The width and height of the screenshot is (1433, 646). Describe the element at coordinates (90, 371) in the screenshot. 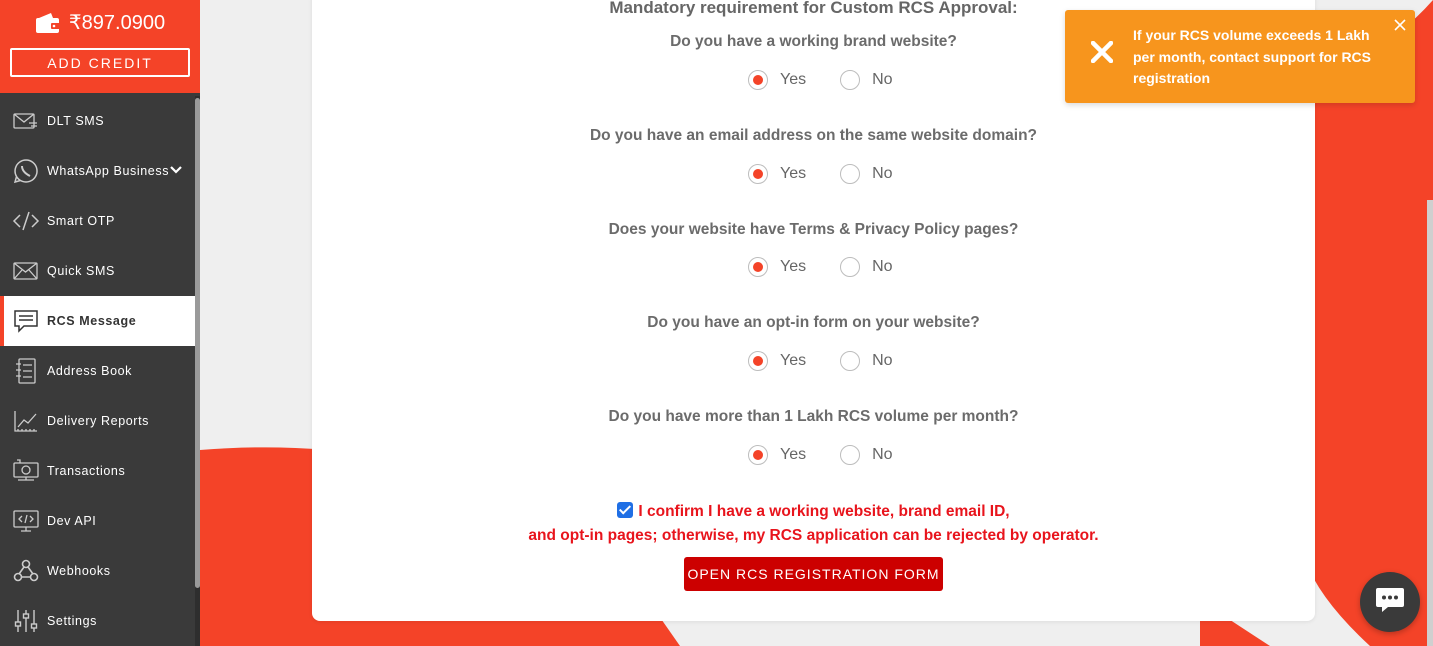

I see `sidebar-item-label: Address Book` at that location.